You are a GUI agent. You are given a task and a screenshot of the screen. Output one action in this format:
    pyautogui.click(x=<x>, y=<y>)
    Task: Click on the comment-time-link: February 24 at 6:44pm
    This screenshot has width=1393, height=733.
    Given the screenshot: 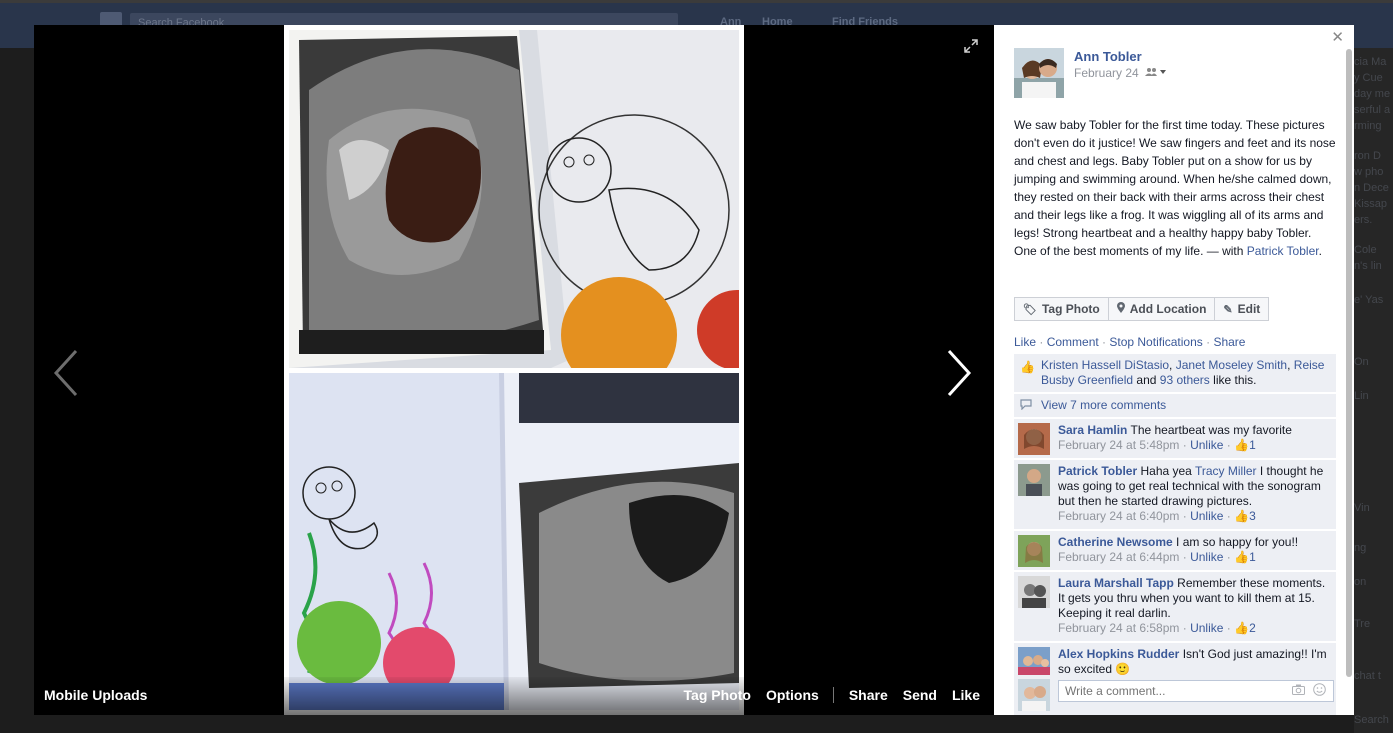 What is the action you would take?
    pyautogui.click(x=1118, y=557)
    